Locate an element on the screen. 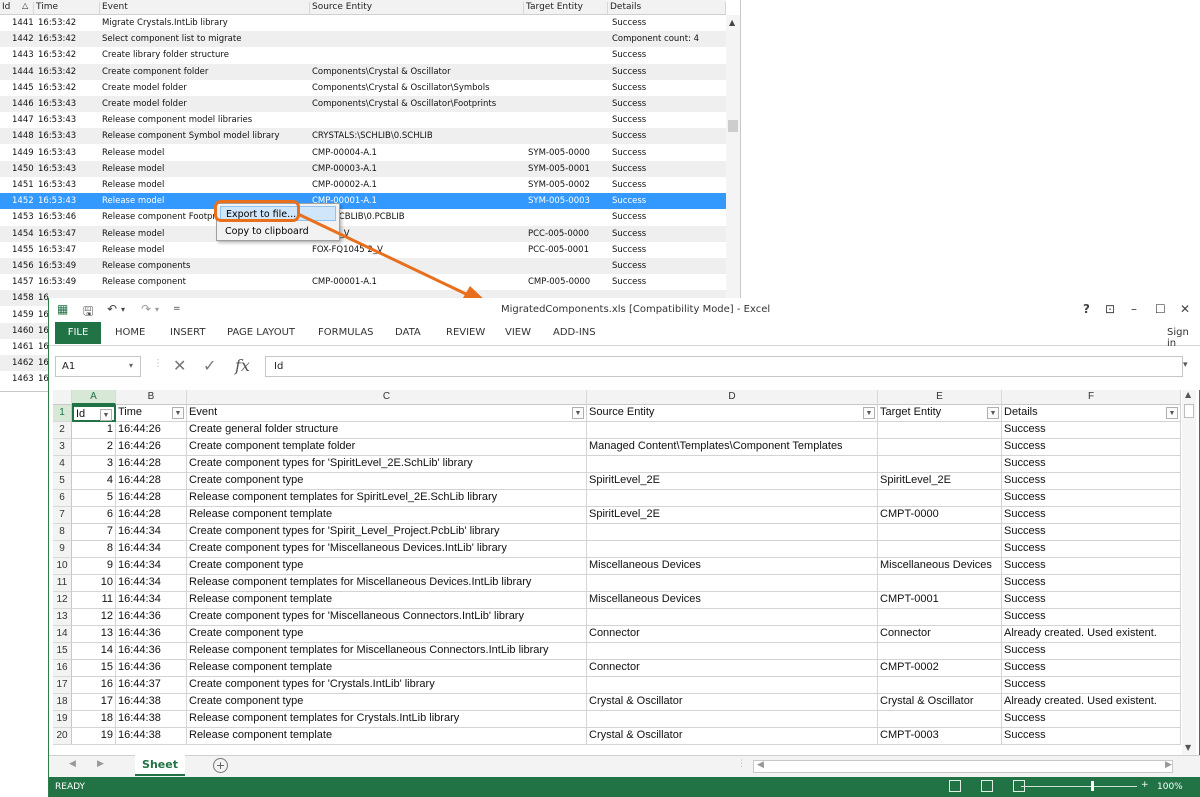  table-cell: Create component template folder is located at coordinates (387, 447).